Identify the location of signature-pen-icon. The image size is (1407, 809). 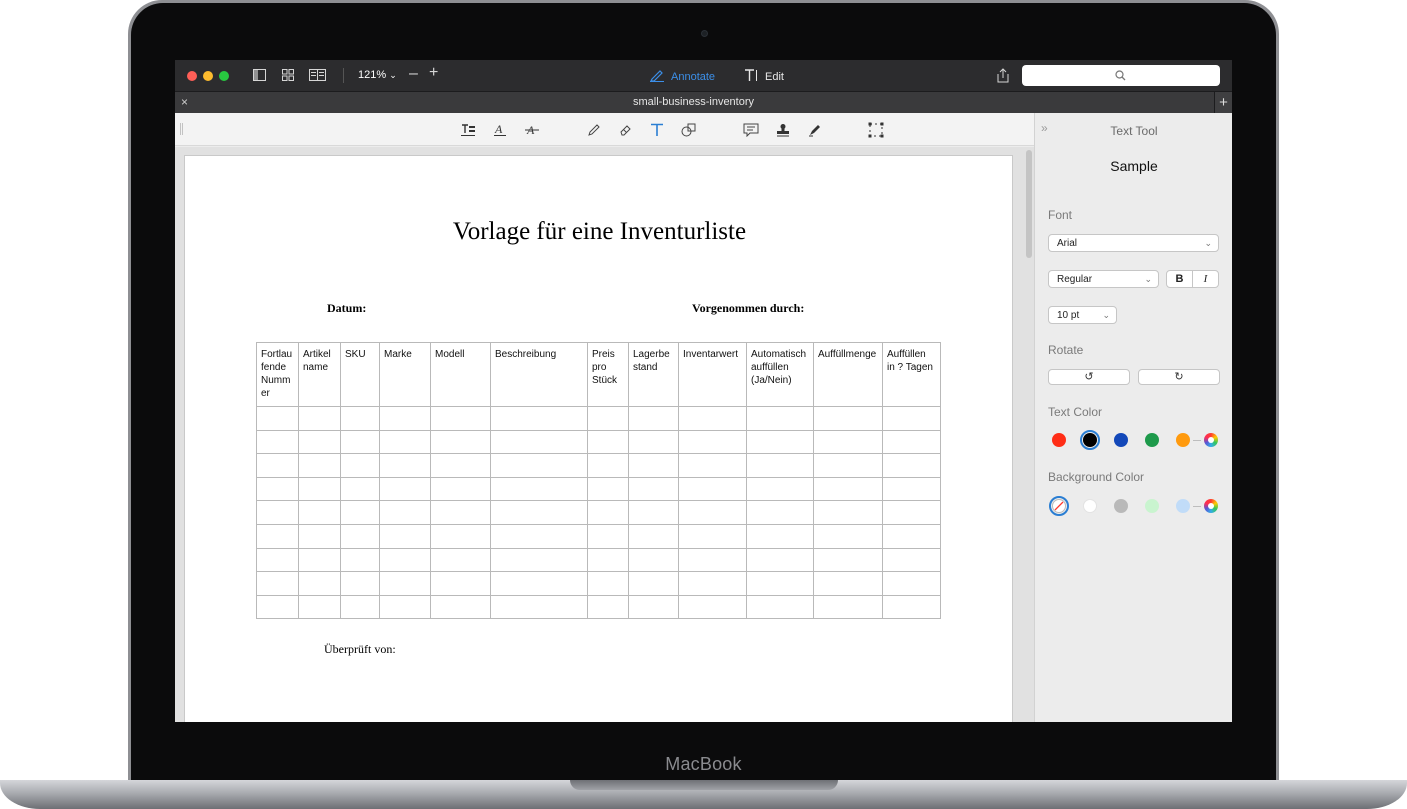
(815, 130).